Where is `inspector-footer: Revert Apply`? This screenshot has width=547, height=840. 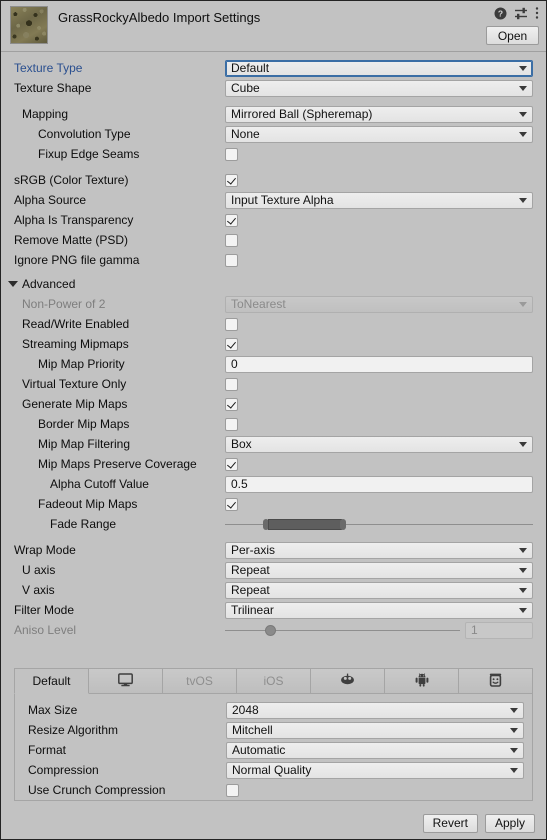 inspector-footer: Revert Apply is located at coordinates (273, 823).